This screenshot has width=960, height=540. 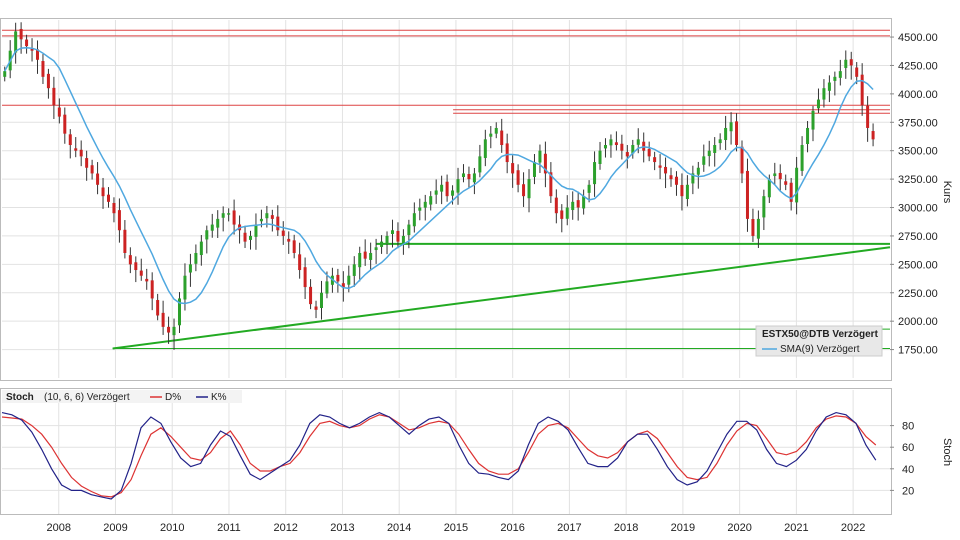 I want to click on price-tick-label: 3250.00, so click(x=918, y=180).